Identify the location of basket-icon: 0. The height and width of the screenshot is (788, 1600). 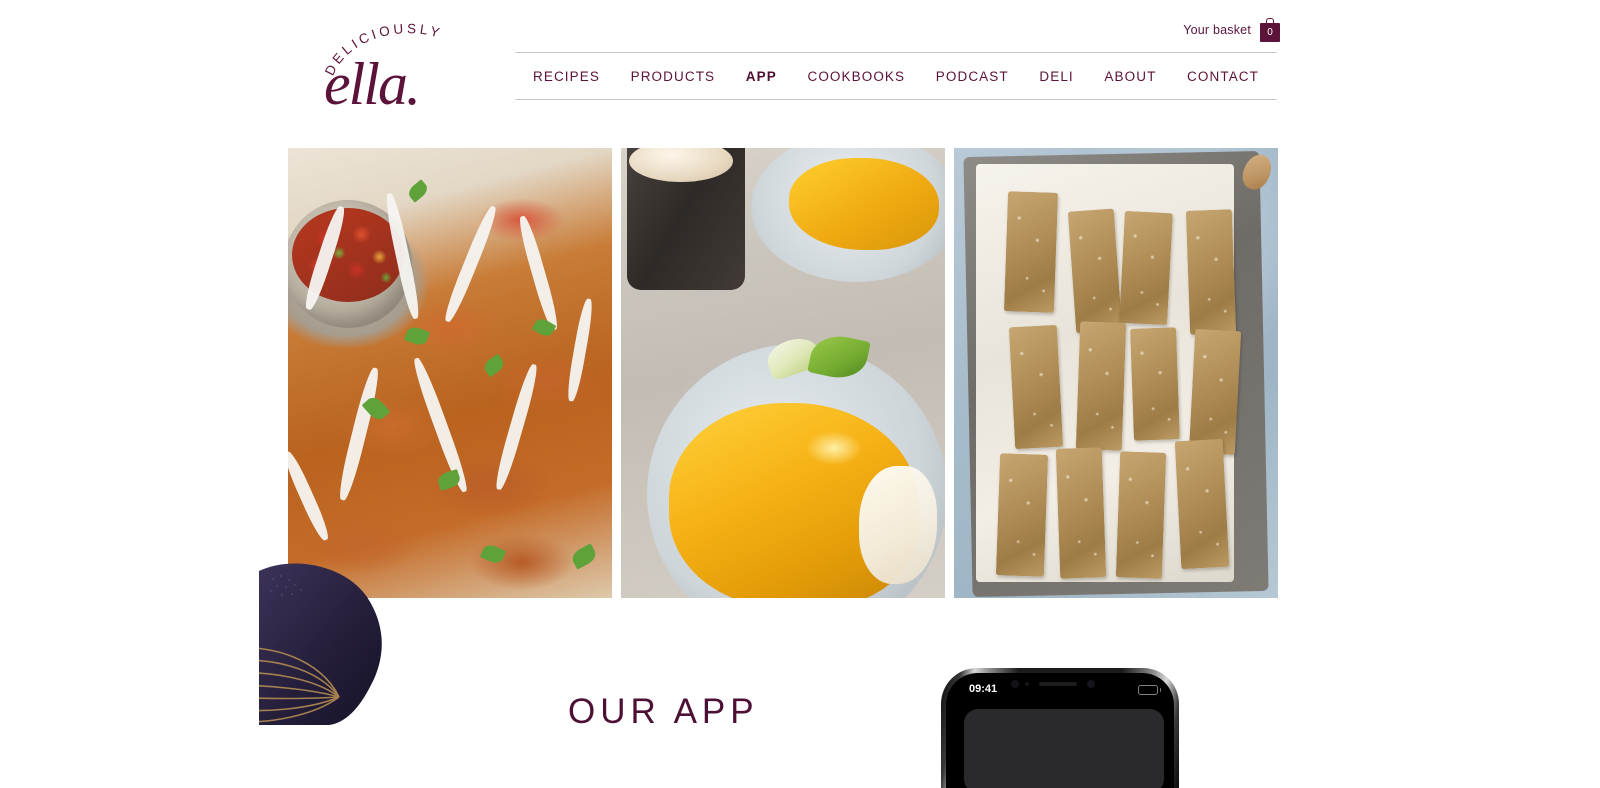
(1270, 30).